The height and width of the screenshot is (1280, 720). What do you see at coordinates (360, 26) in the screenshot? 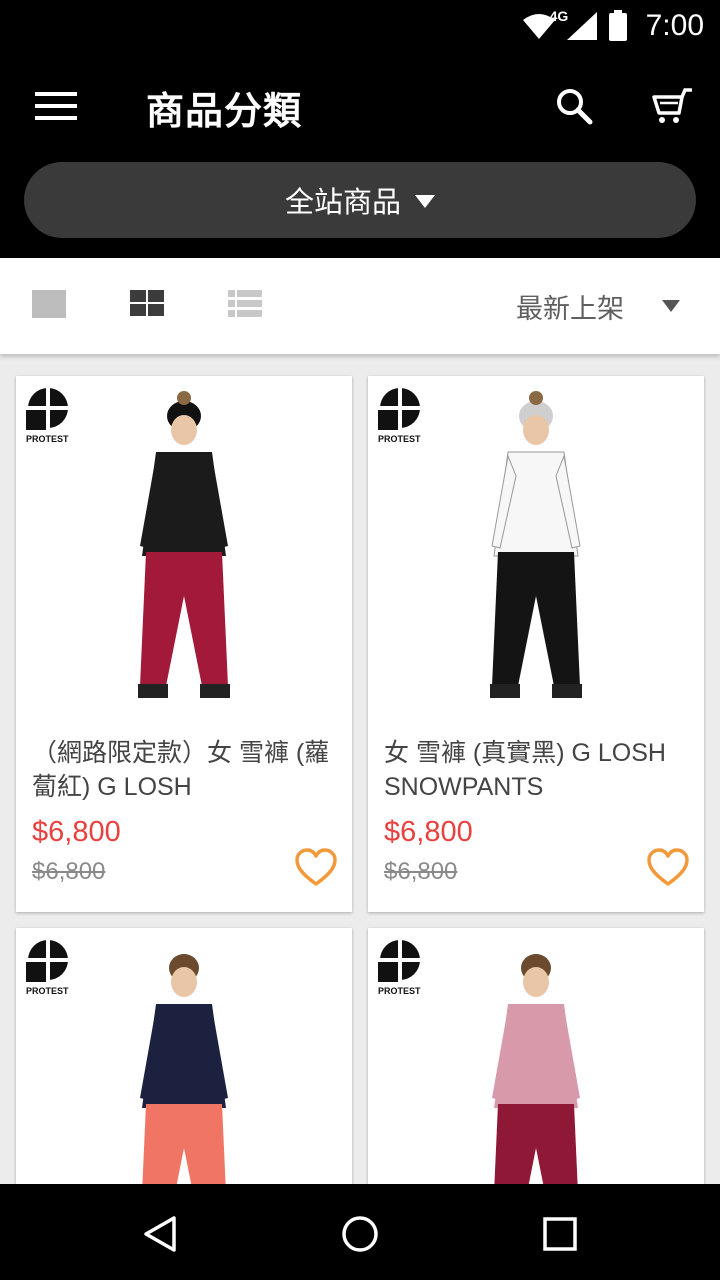
I see `status-bar: 4G 7:00` at bounding box center [360, 26].